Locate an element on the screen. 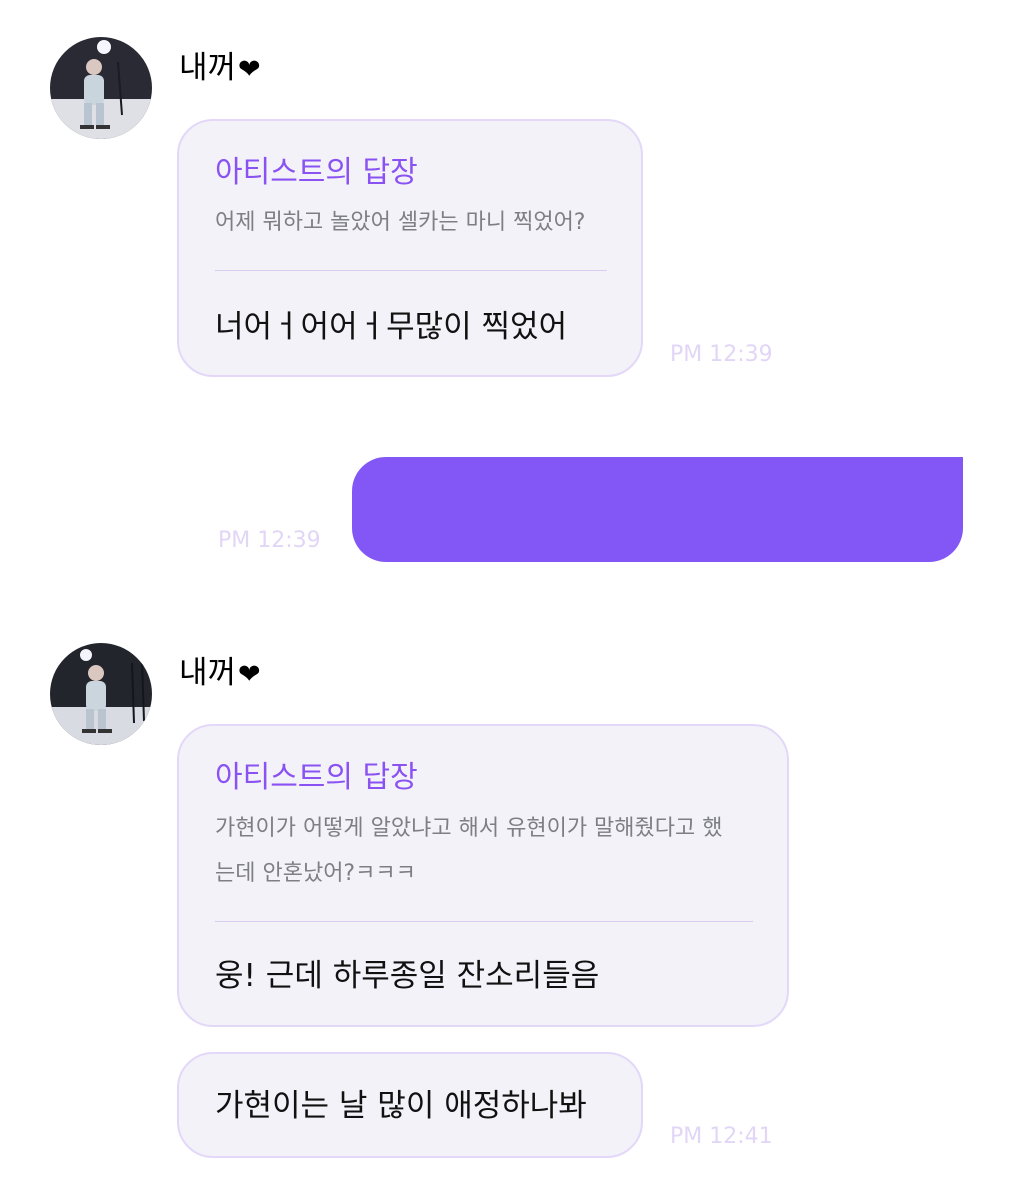 This screenshot has height=1200, width=1013. reply-quote-line-2: 는데 안혼났어?ㅋㅋㅋ is located at coordinates (315, 873).